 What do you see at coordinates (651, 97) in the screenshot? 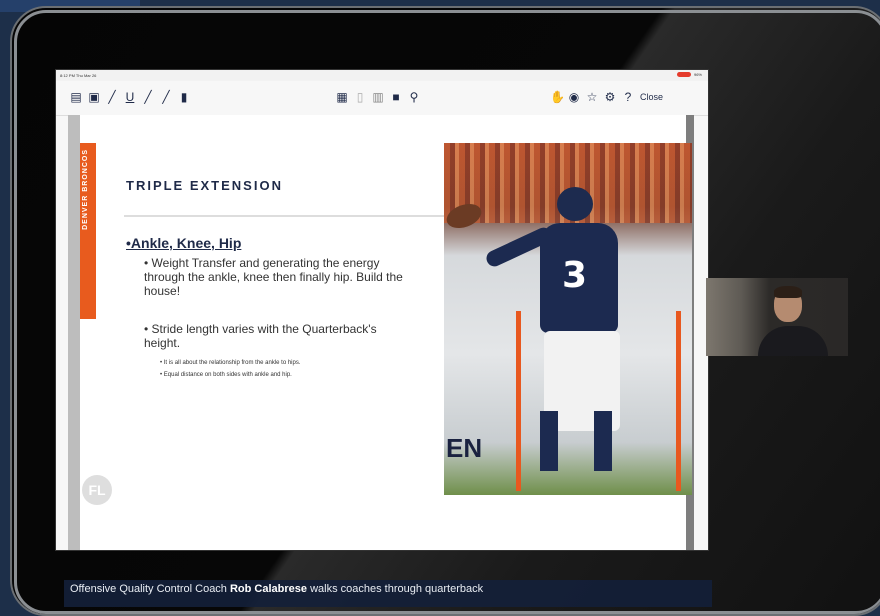
I see `close-button: Close` at bounding box center [651, 97].